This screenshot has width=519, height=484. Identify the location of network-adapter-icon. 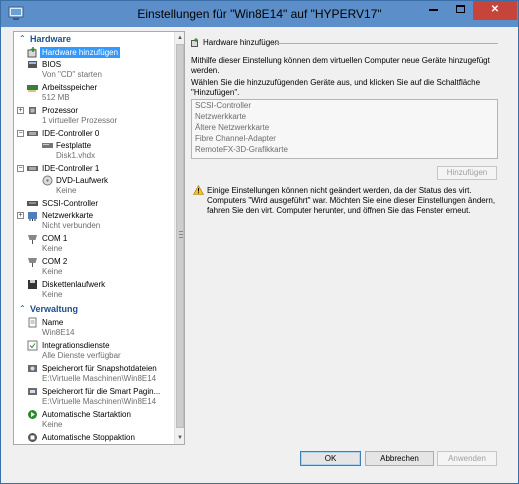
(32, 216).